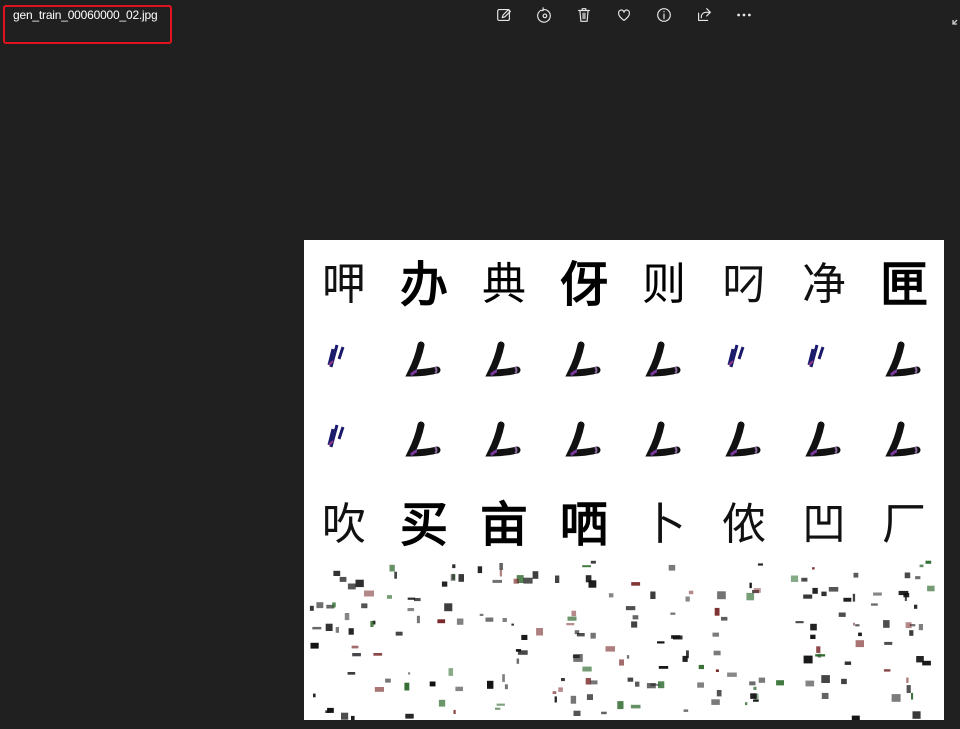  What do you see at coordinates (664, 284) in the screenshot?
I see `glyph-cell: 则` at bounding box center [664, 284].